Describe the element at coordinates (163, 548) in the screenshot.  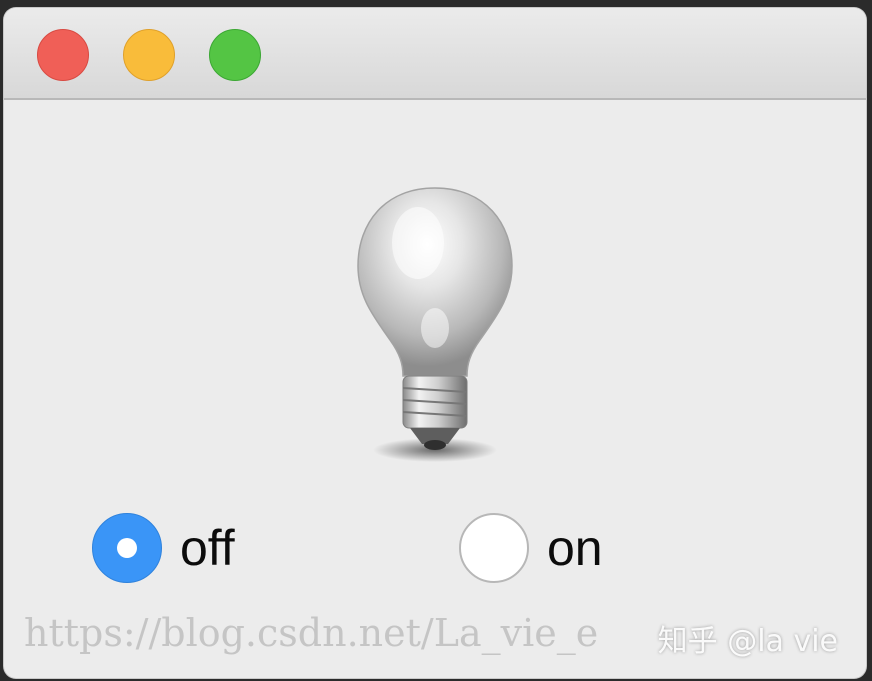
I see `radio-option-off: off` at that location.